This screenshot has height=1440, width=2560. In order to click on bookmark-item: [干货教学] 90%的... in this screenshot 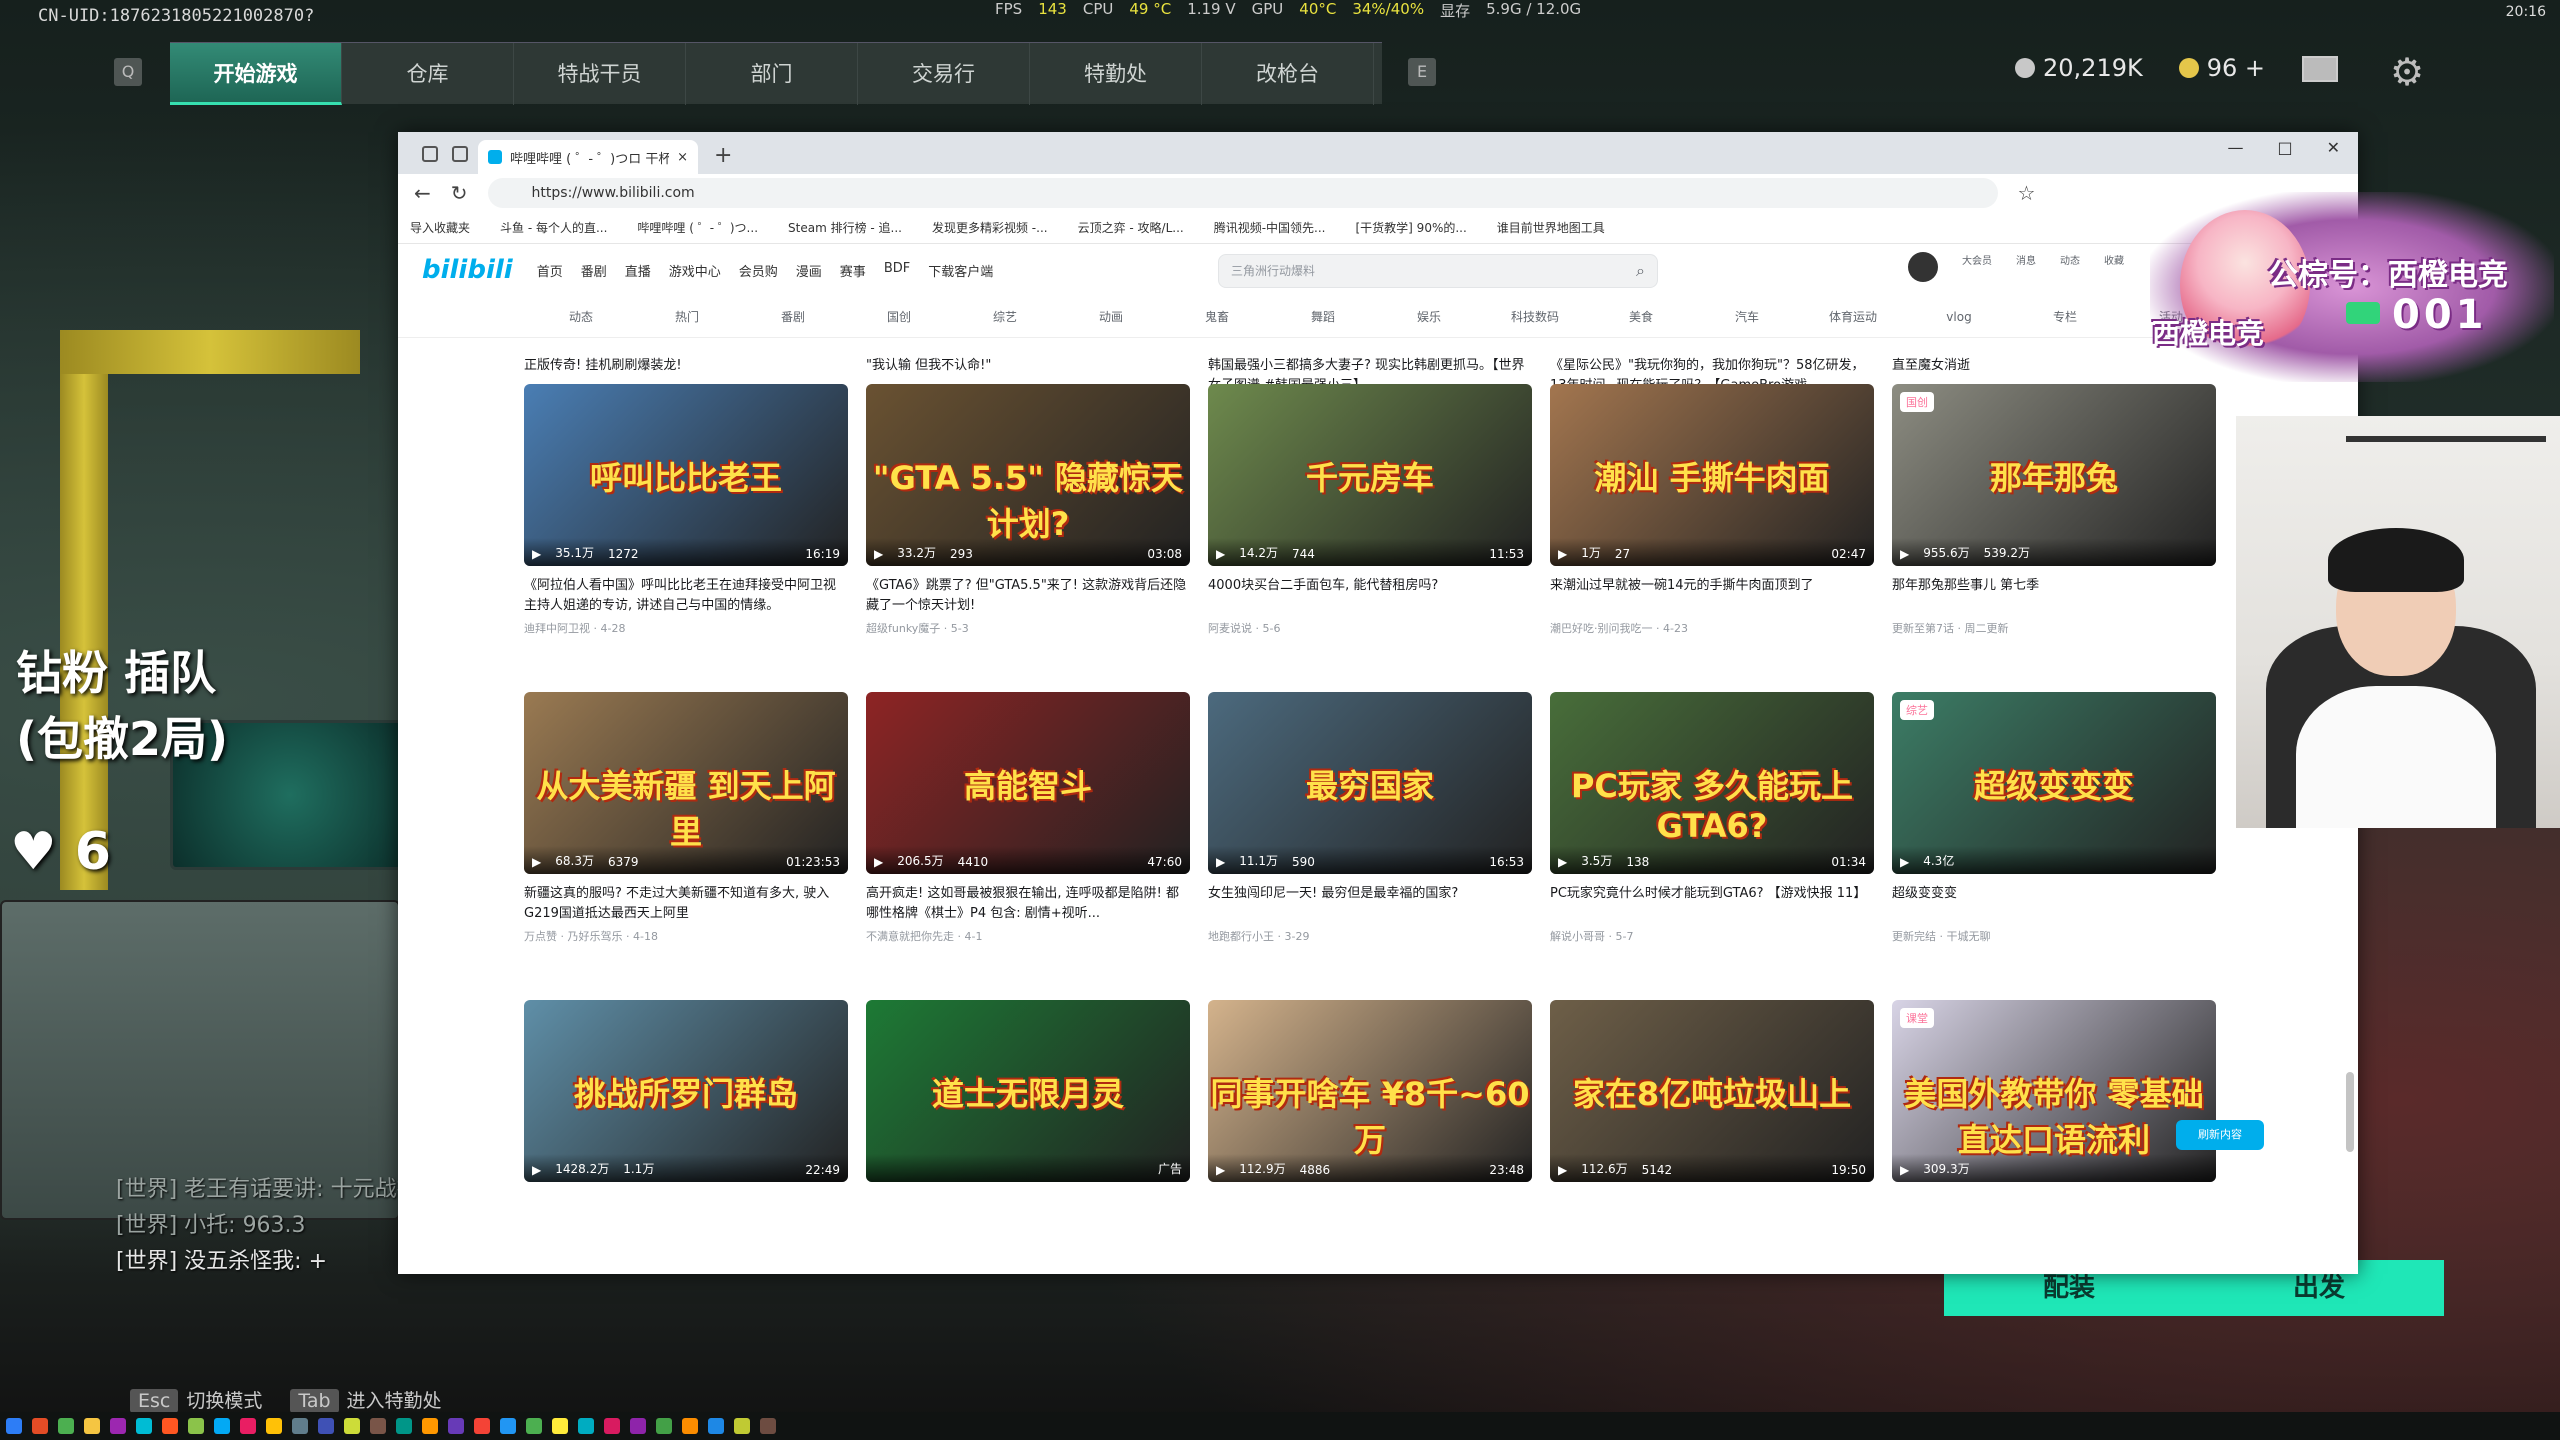, I will do `click(1411, 227)`.